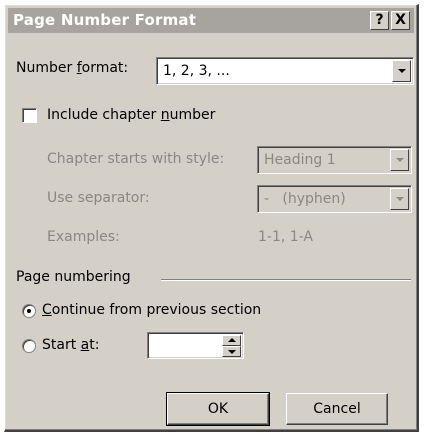 Image resolution: width=428 pixels, height=439 pixels. I want to click on help-button: ?, so click(379, 20).